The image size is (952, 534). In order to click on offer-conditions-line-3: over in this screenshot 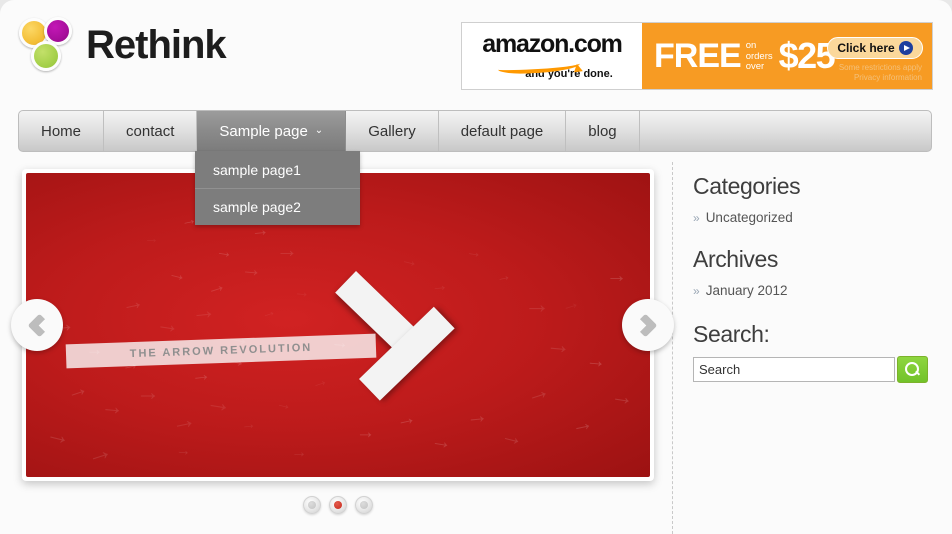, I will do `click(755, 67)`.